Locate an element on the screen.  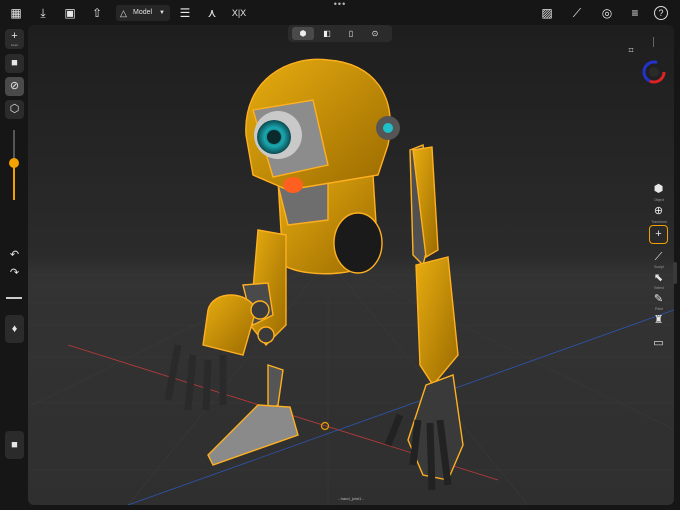
move-icon: ⊕ is located at coordinates (658, 211).